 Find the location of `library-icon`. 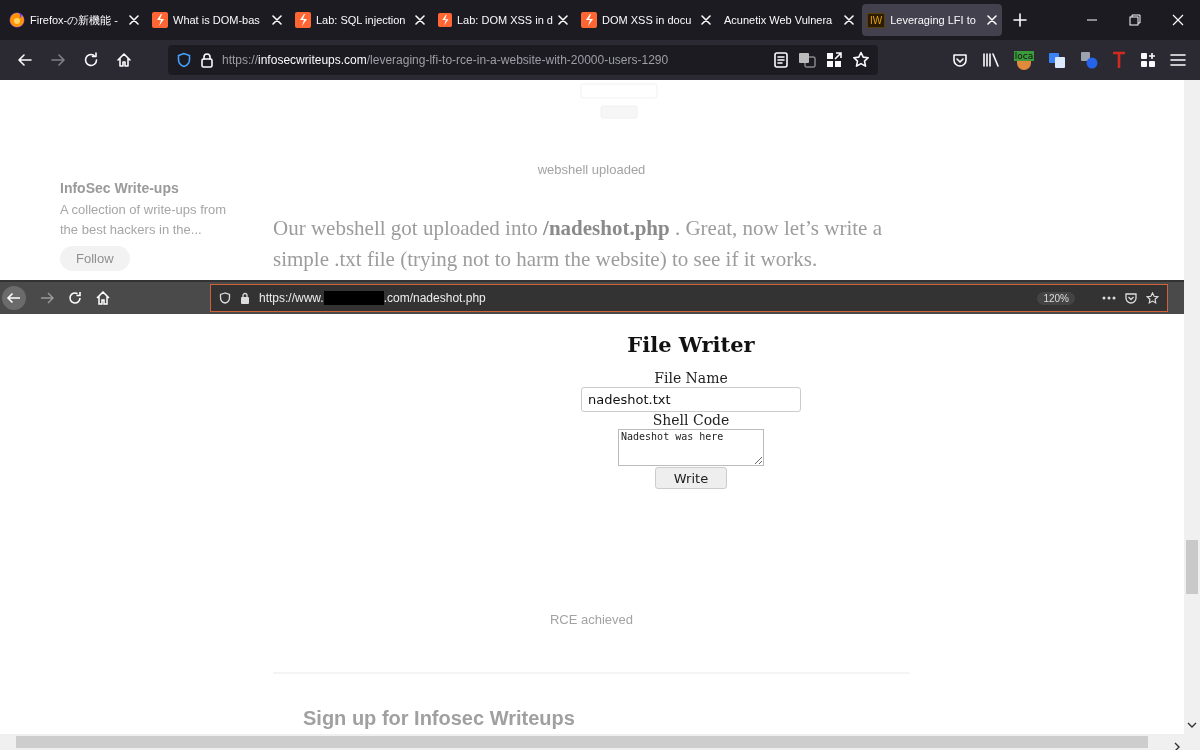

library-icon is located at coordinates (991, 60).